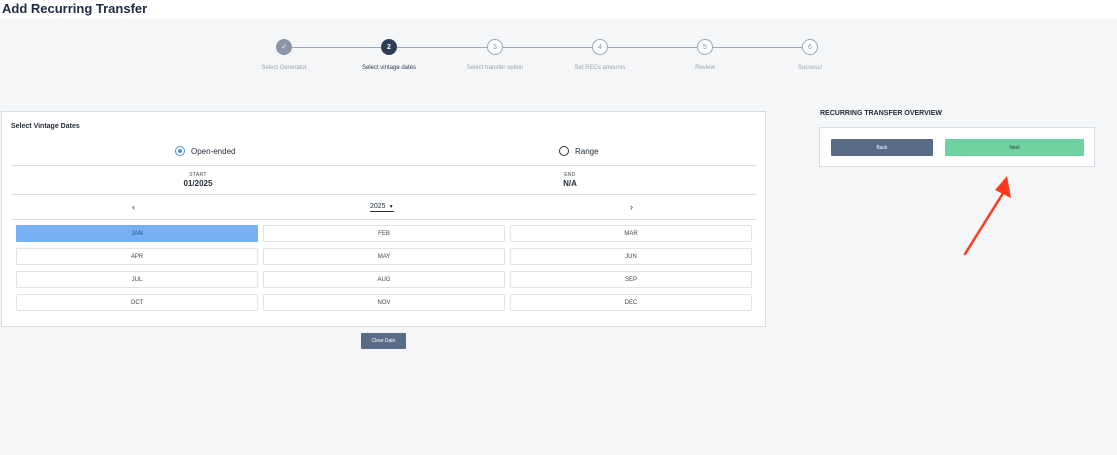 This screenshot has height=455, width=1117. I want to click on step-4-label: Set RECs amounts, so click(600, 68).